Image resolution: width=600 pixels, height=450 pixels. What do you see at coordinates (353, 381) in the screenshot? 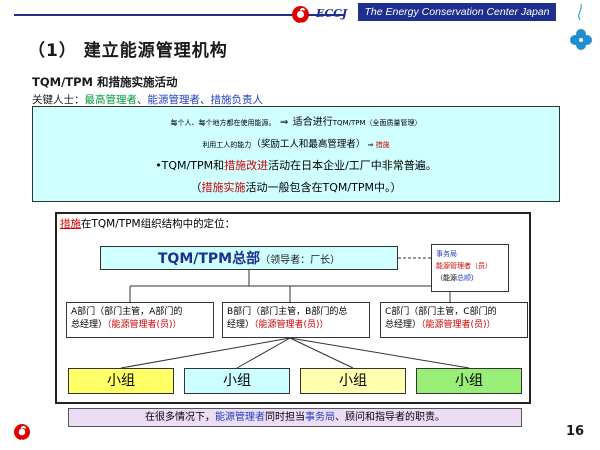
I see `group-box-3: 小组` at bounding box center [353, 381].